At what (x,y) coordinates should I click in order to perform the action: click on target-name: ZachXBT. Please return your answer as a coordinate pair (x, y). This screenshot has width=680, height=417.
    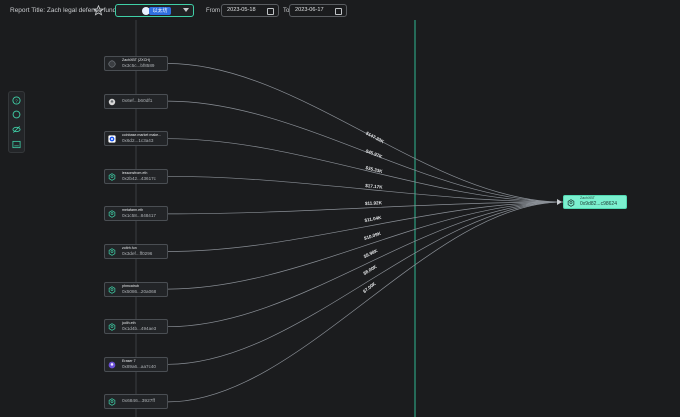
    Looking at the image, I should click on (587, 198).